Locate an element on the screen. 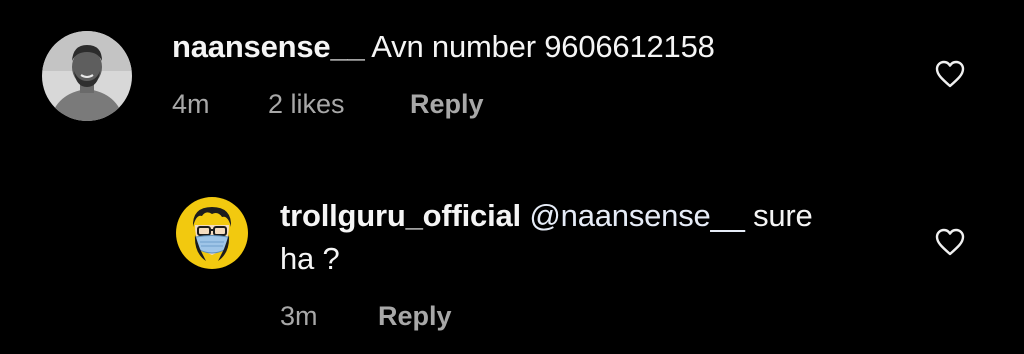  user-avatar is located at coordinates (87, 76).